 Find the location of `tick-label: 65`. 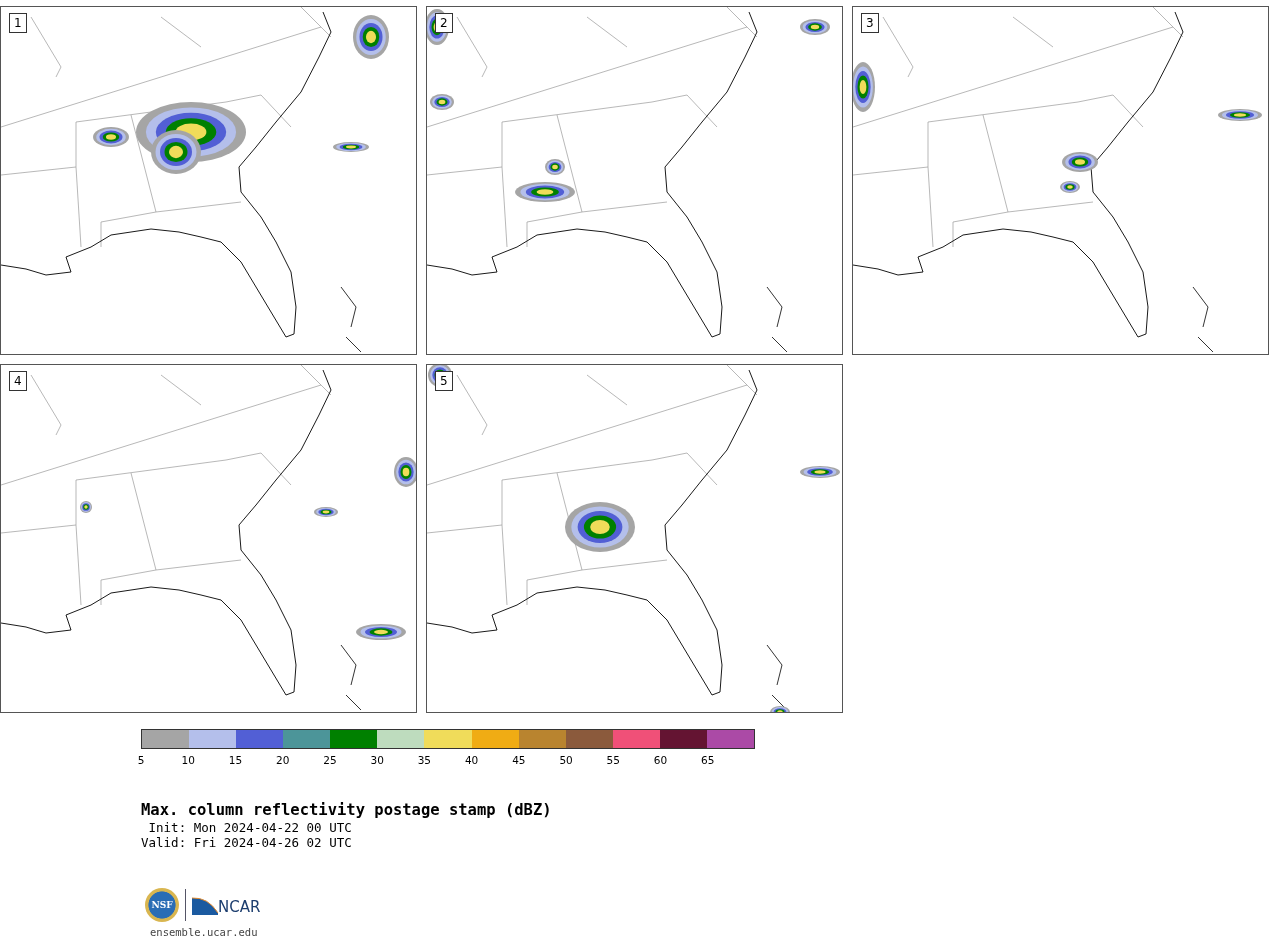

tick-label: 65 is located at coordinates (708, 760).